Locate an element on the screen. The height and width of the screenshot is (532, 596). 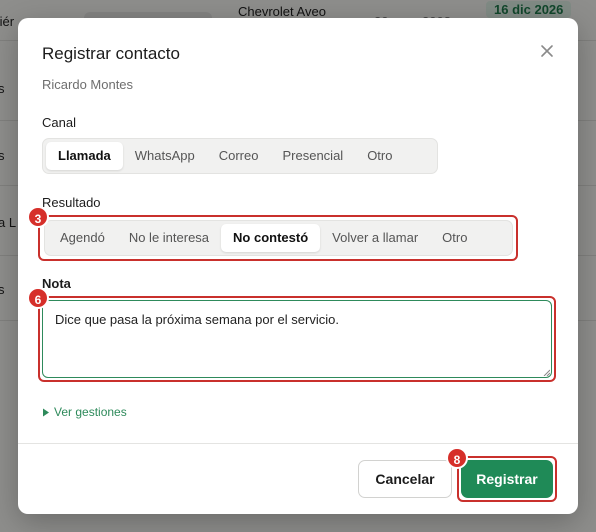
canal-label: Canal is located at coordinates (59, 122).